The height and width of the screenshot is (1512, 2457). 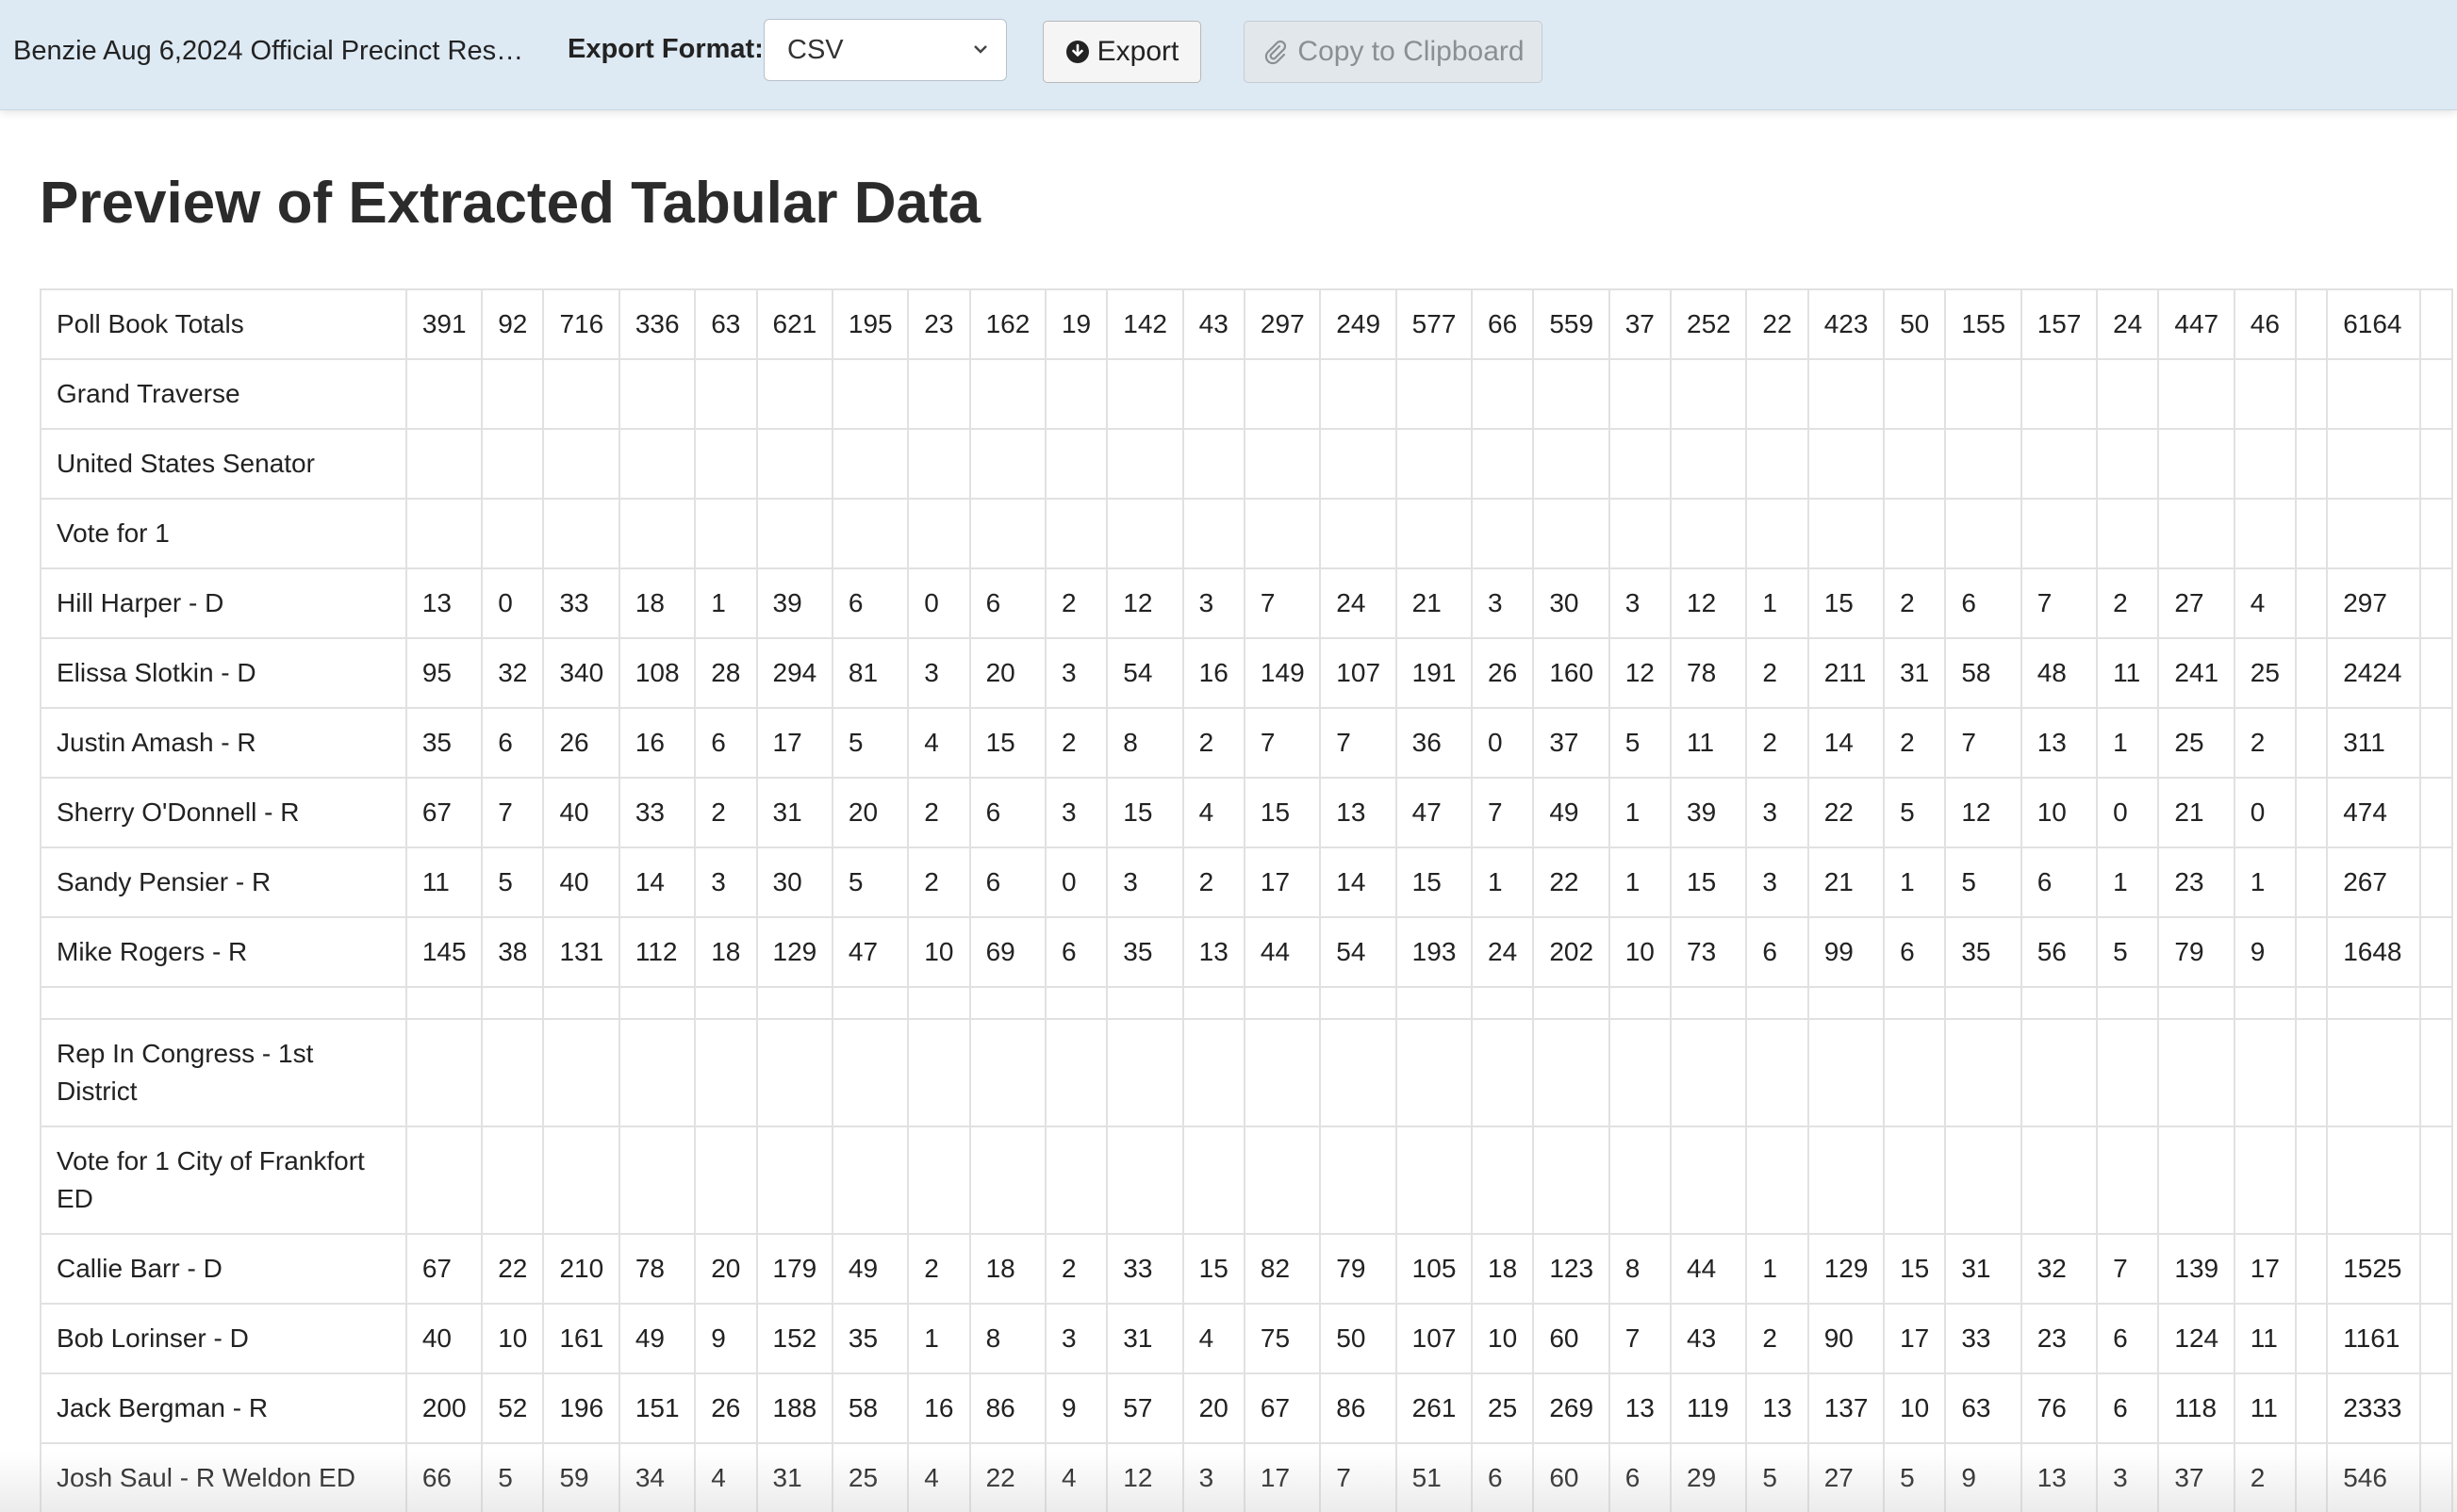 What do you see at coordinates (939, 324) in the screenshot?
I see `table-cell: 23` at bounding box center [939, 324].